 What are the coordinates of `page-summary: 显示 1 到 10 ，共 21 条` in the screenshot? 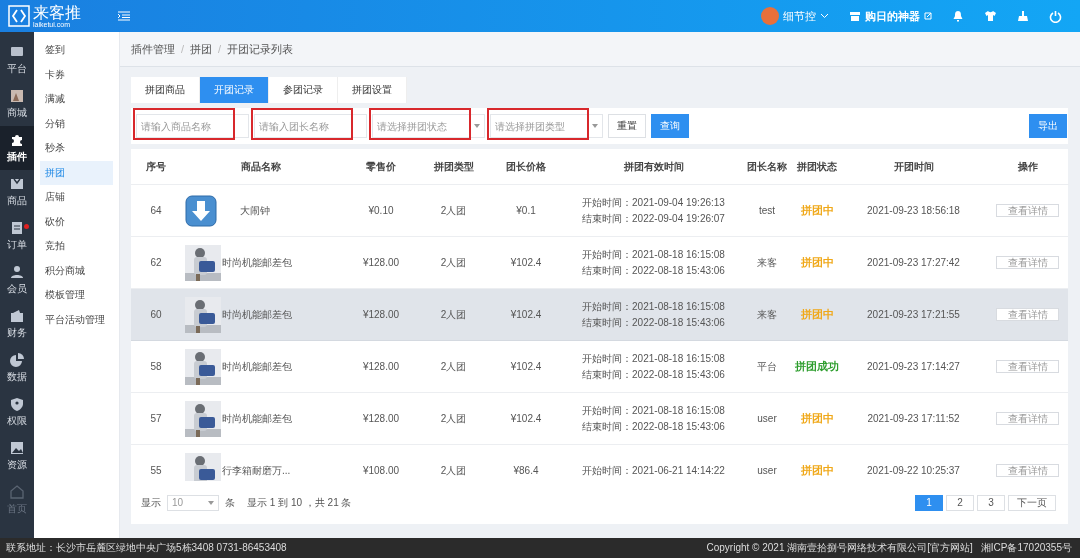 It's located at (299, 502).